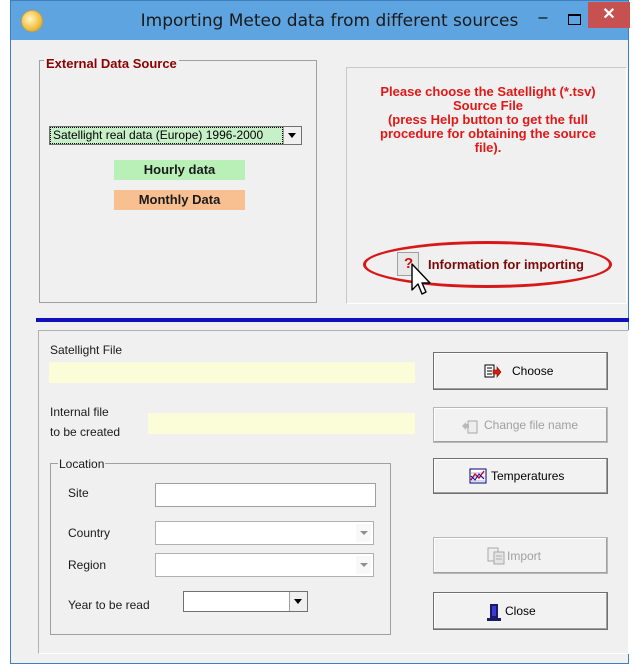 The height and width of the screenshot is (668, 635). Describe the element at coordinates (533, 371) in the screenshot. I see `choose-label: Choose` at that location.